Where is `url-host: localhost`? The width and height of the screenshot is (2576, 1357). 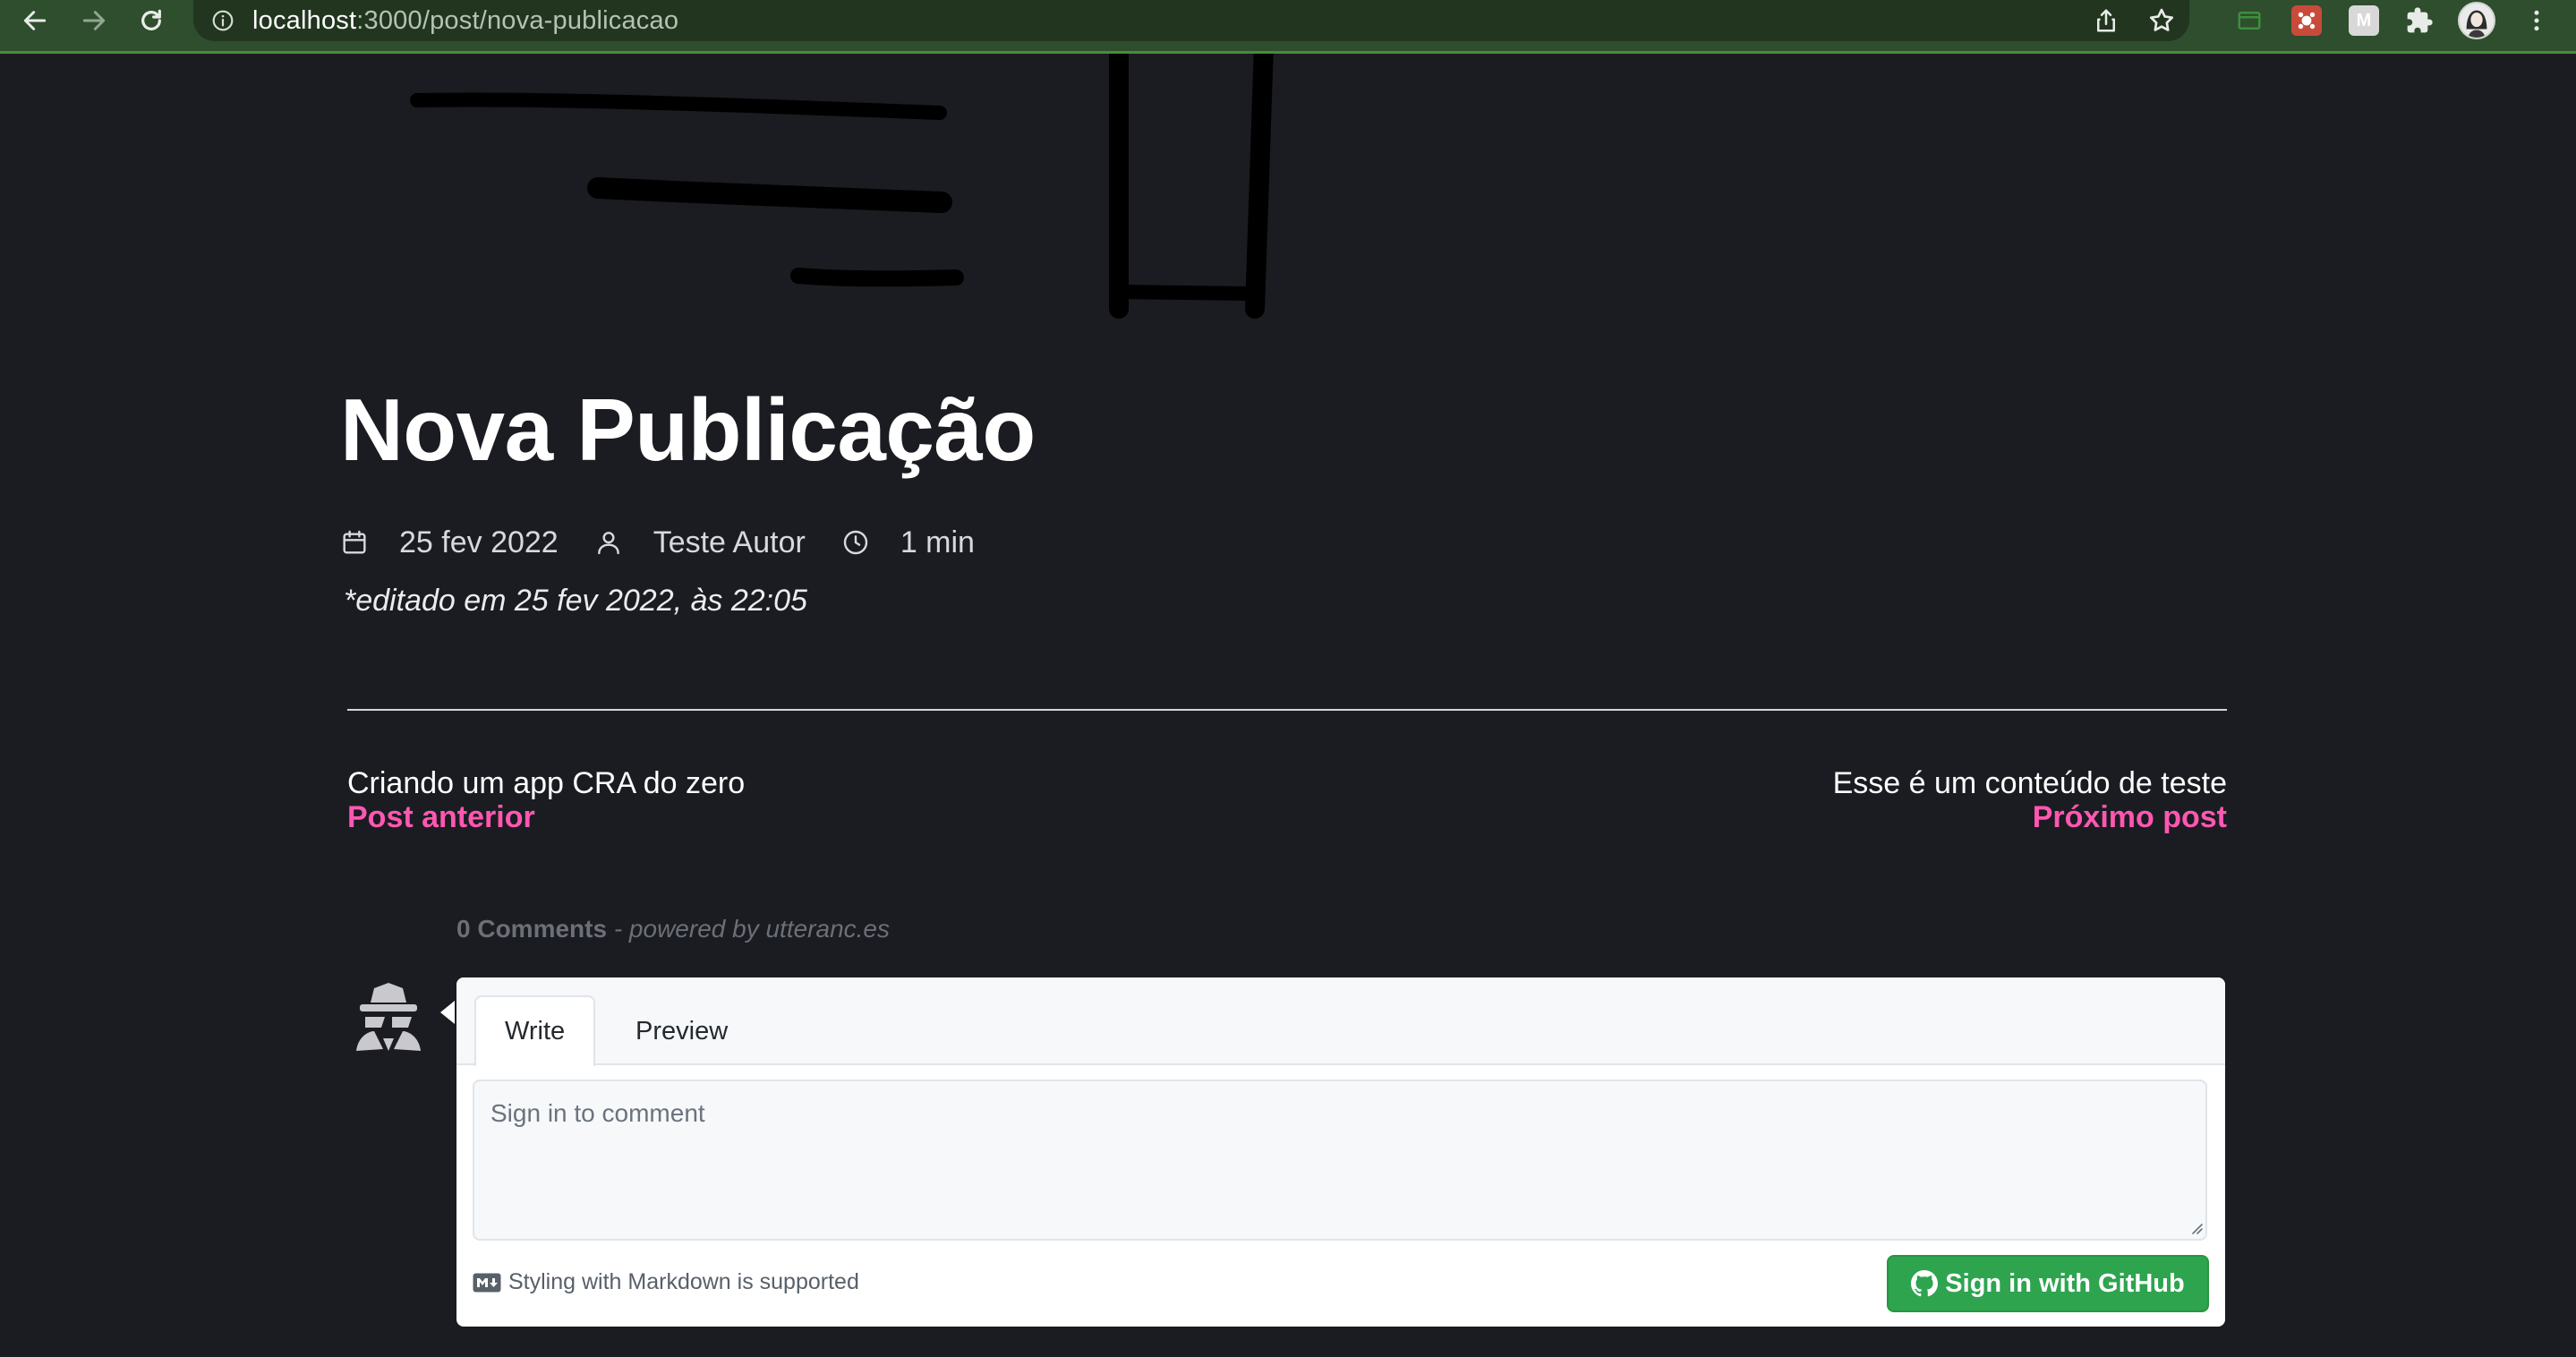
url-host: localhost is located at coordinates (304, 20).